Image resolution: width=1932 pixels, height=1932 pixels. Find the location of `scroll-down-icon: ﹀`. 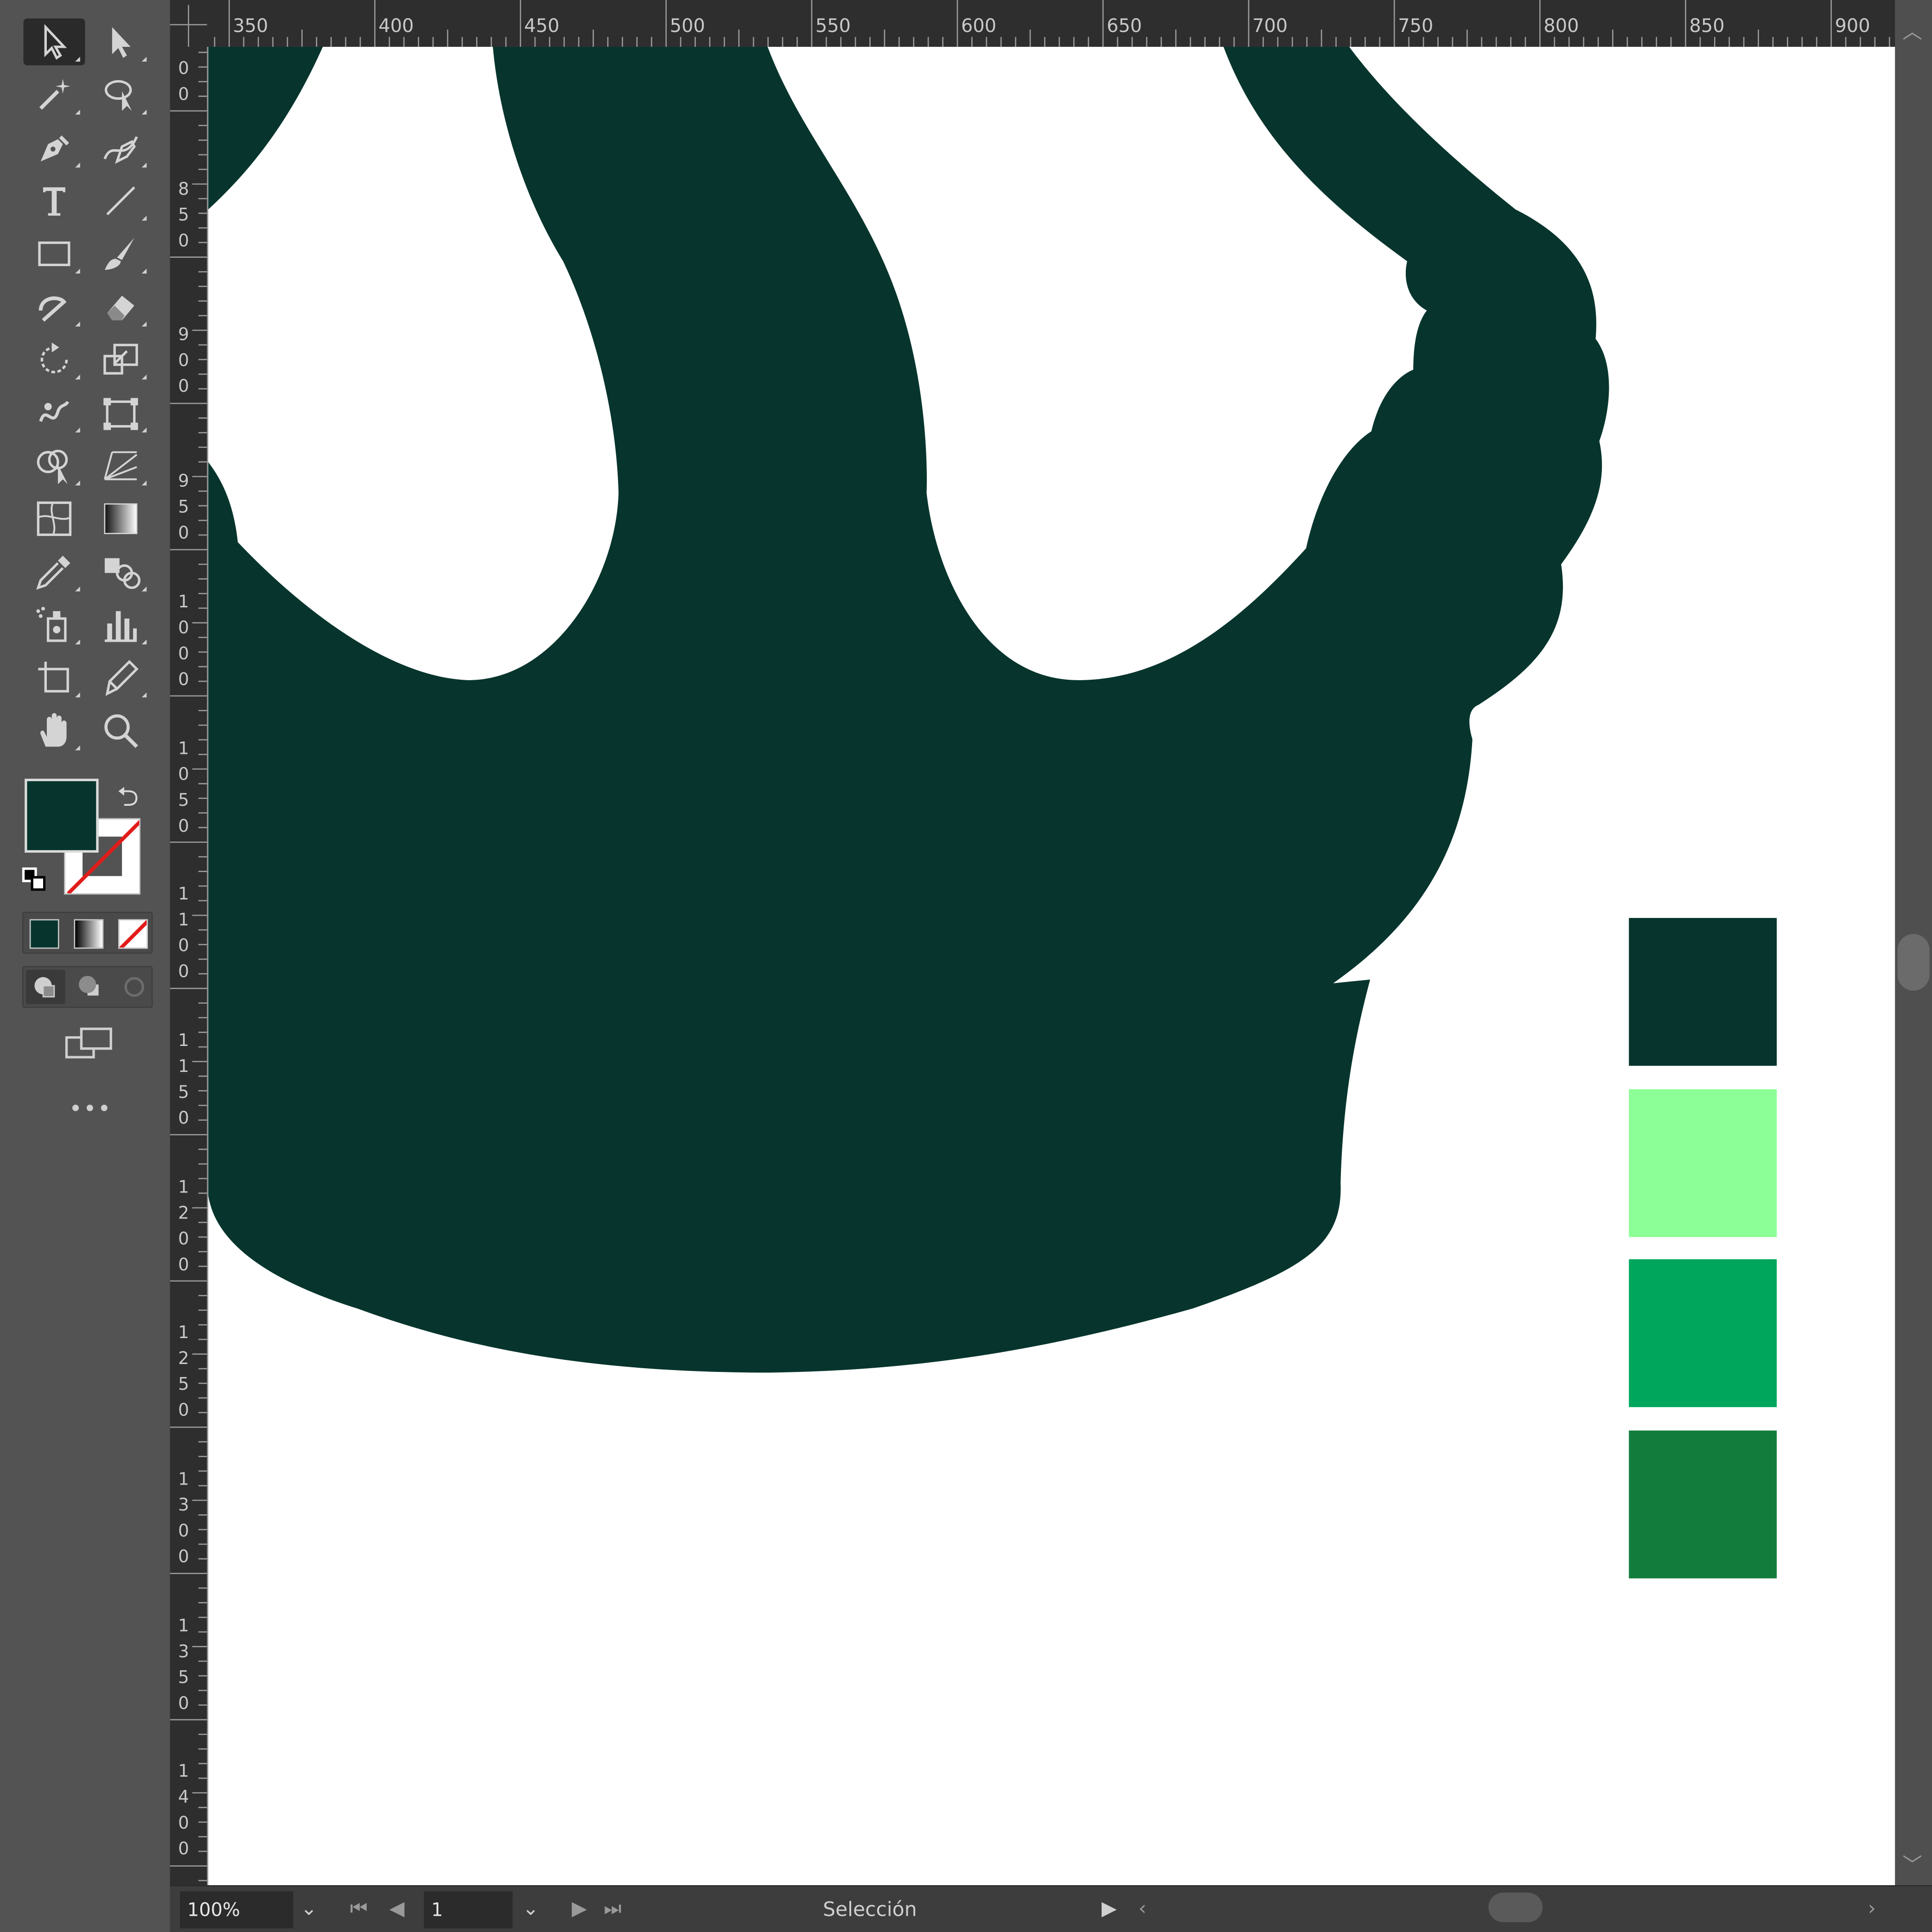

scroll-down-icon: ﹀ is located at coordinates (1912, 1863).